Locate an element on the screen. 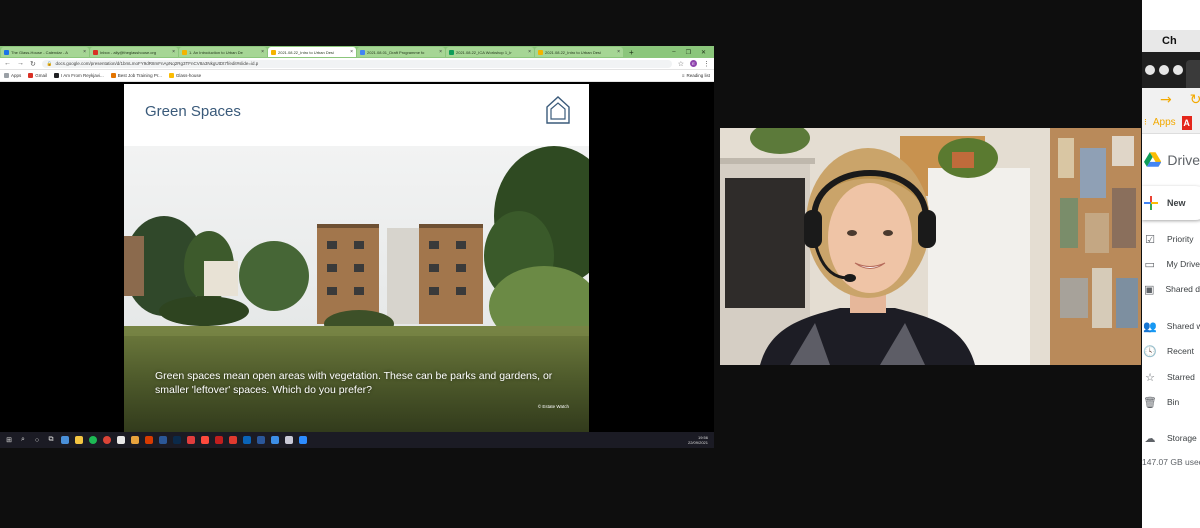 This screenshot has width=1200, height=528. starred-icon: ☆ is located at coordinates (1150, 377).